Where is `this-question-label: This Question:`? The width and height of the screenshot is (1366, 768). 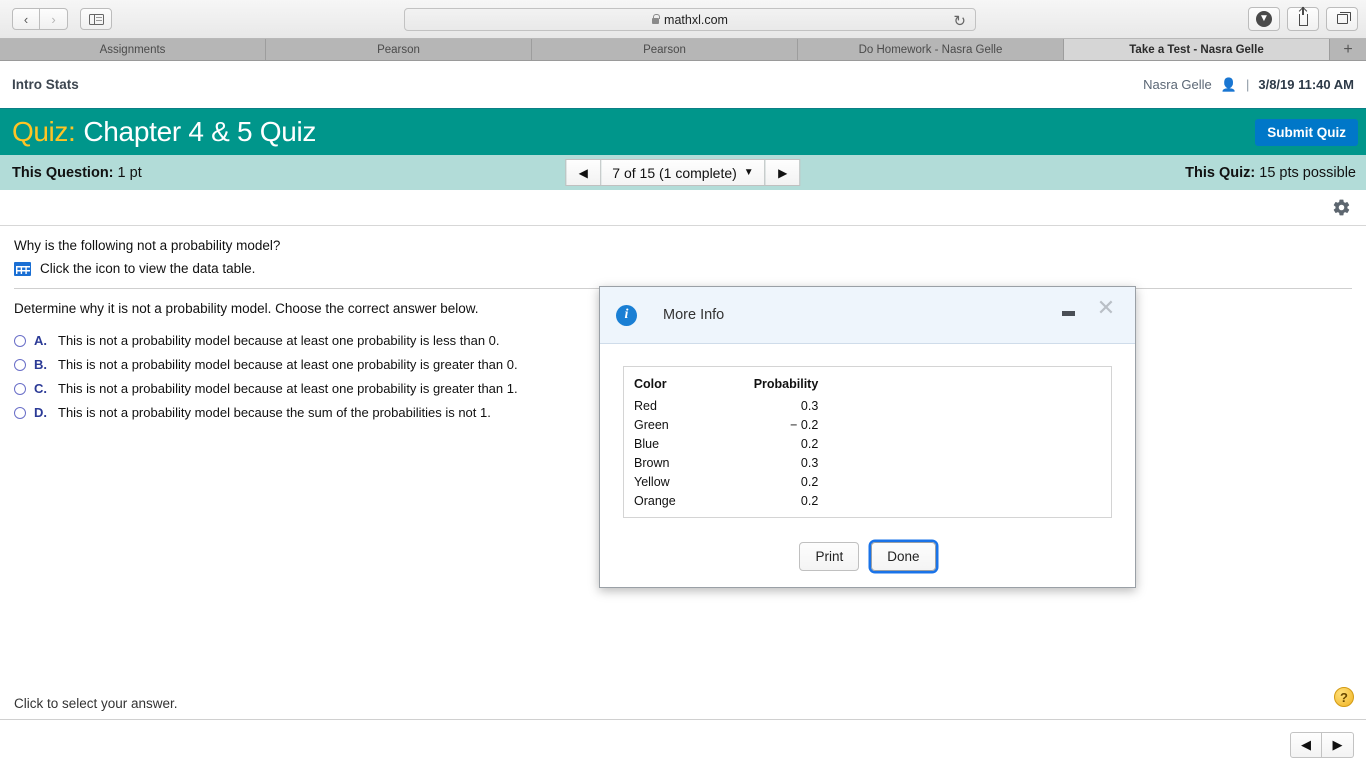
this-question-label: This Question: is located at coordinates (63, 172).